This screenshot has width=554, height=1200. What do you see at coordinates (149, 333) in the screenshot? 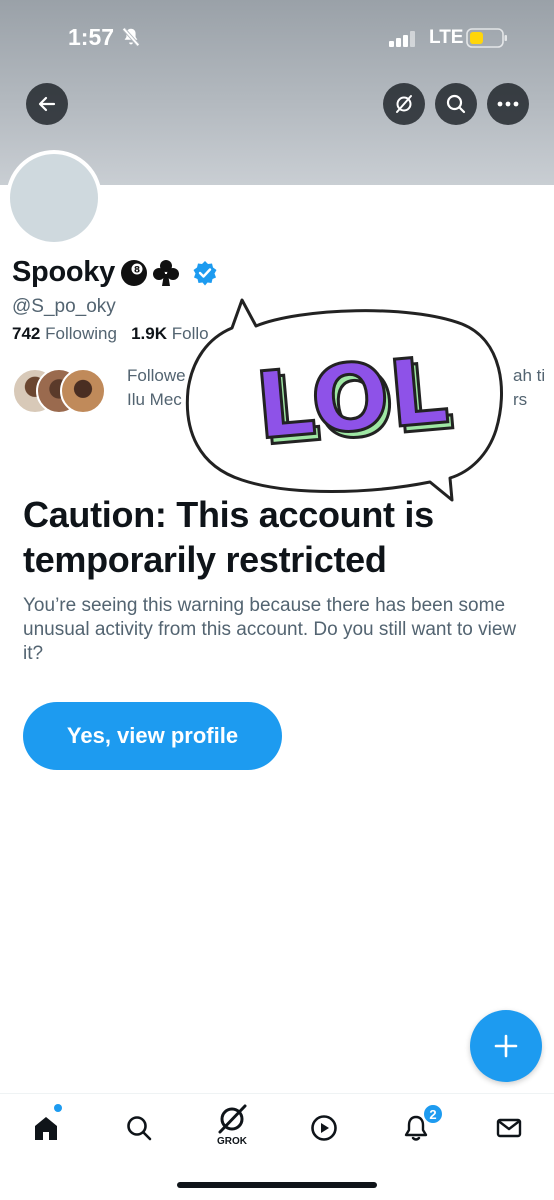
I see `followers-count: 1.9K` at bounding box center [149, 333].